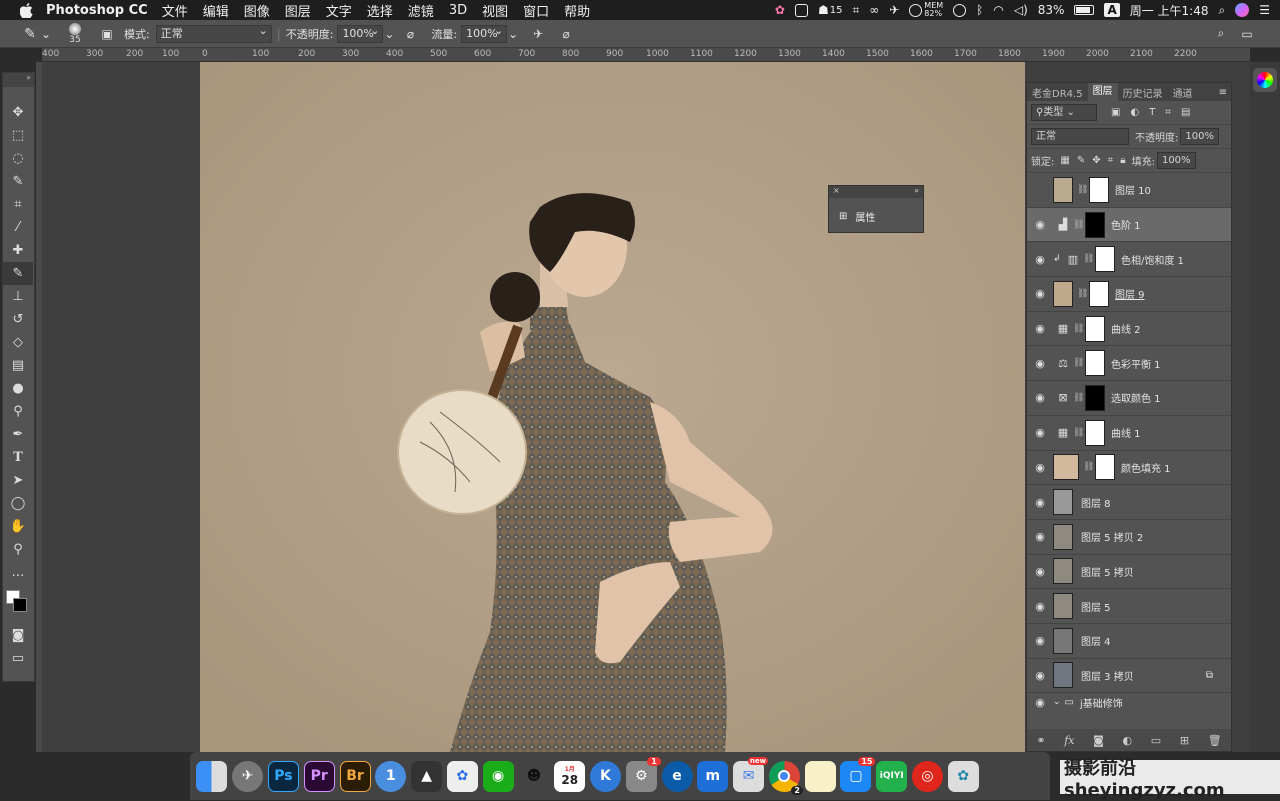 This screenshot has width=1280, height=801. I want to click on layer-opacity-input: 100%, so click(1199, 136).